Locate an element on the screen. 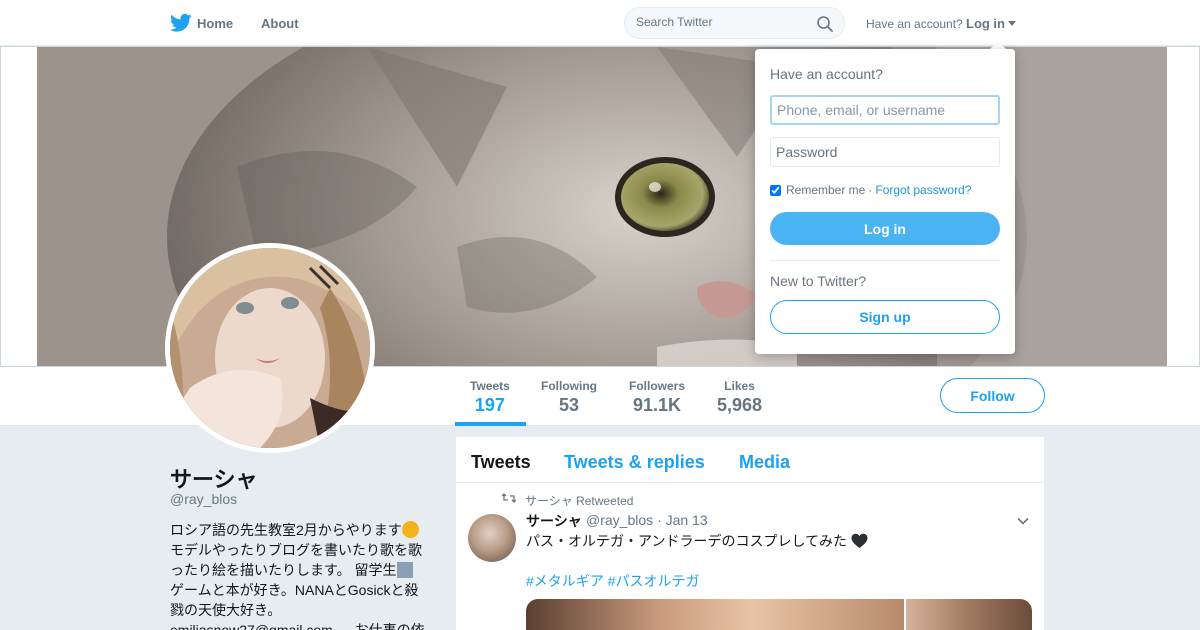 The width and height of the screenshot is (1200, 630). stat-label: Likes is located at coordinates (739, 386).